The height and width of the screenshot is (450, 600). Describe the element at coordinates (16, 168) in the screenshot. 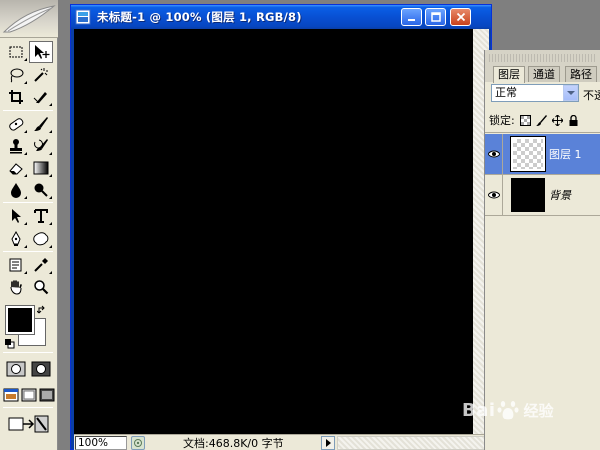

I see `eraser-tool` at that location.